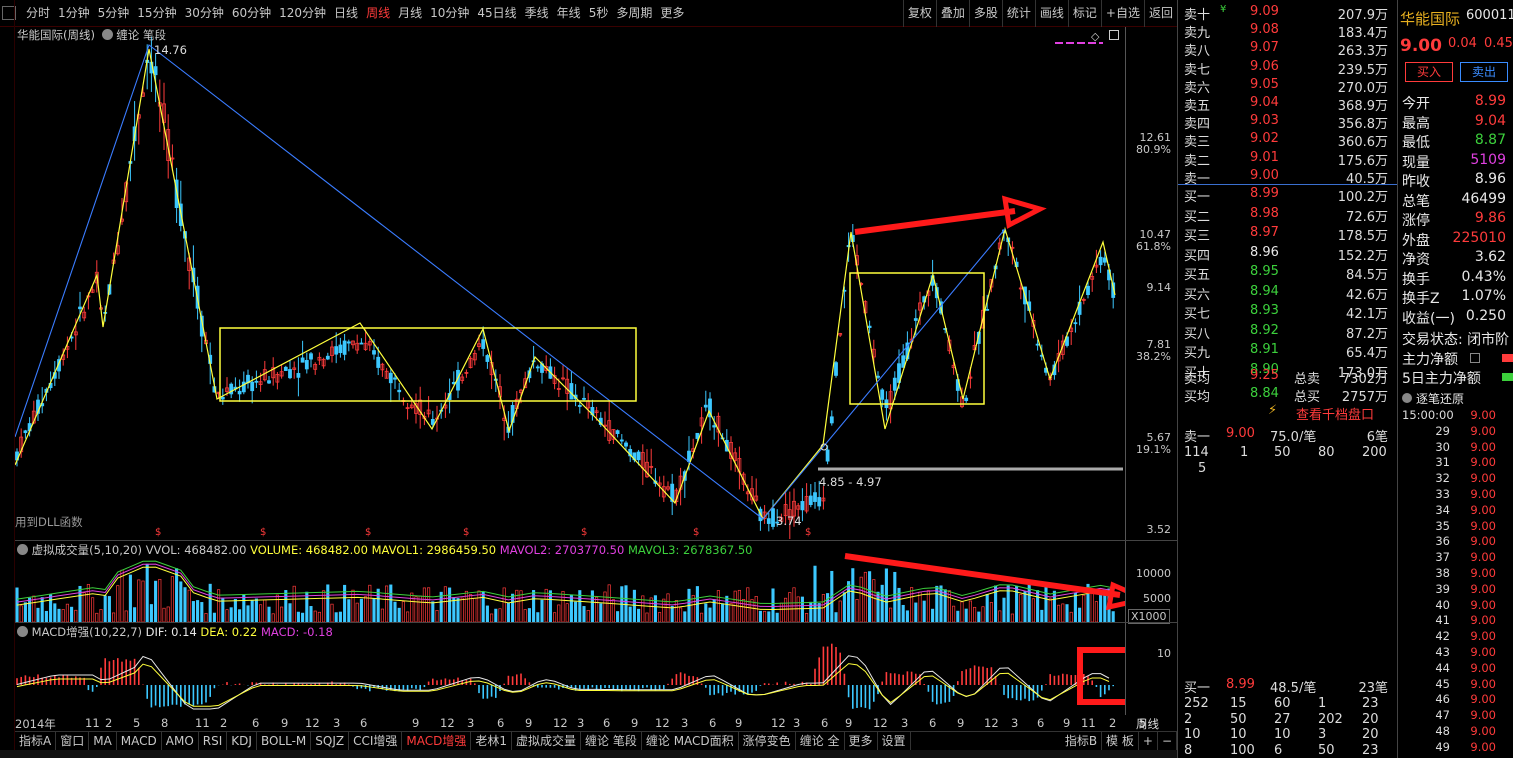  I want to click on toolbar-button: 统计, so click(1018, 13).